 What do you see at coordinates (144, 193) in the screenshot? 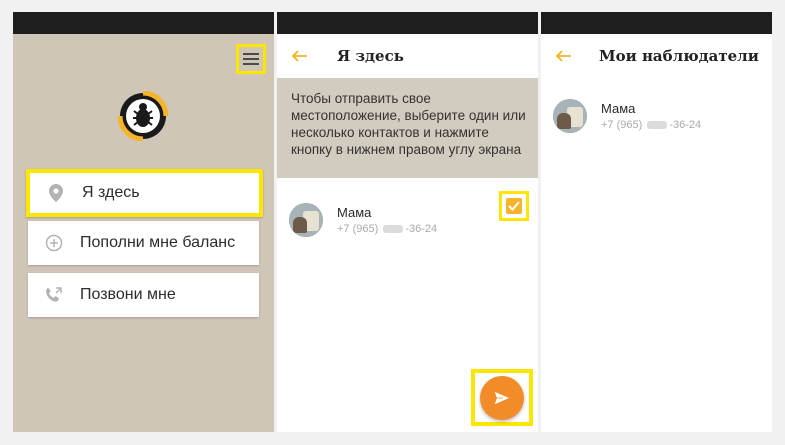
I see `im-here-button: Я здесь` at bounding box center [144, 193].